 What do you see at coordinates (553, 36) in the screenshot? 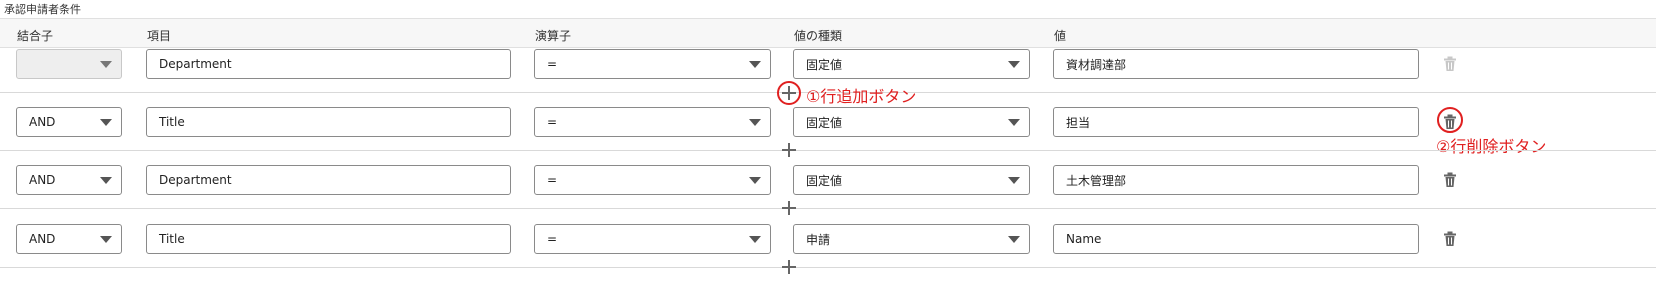
I see `header-operator: 演算子` at bounding box center [553, 36].